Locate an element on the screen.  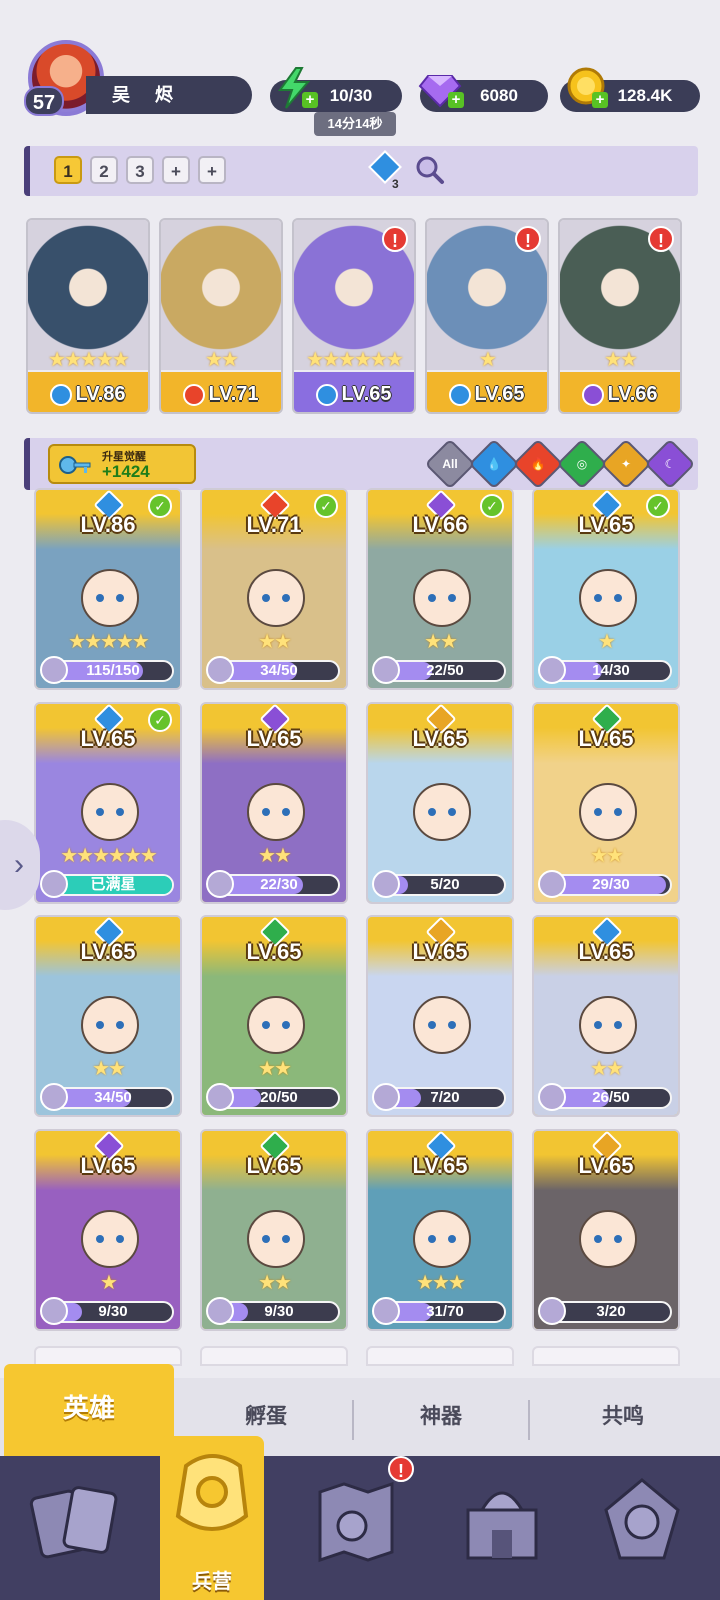
filter-wind-button: ◎ is located at coordinates (582, 464).